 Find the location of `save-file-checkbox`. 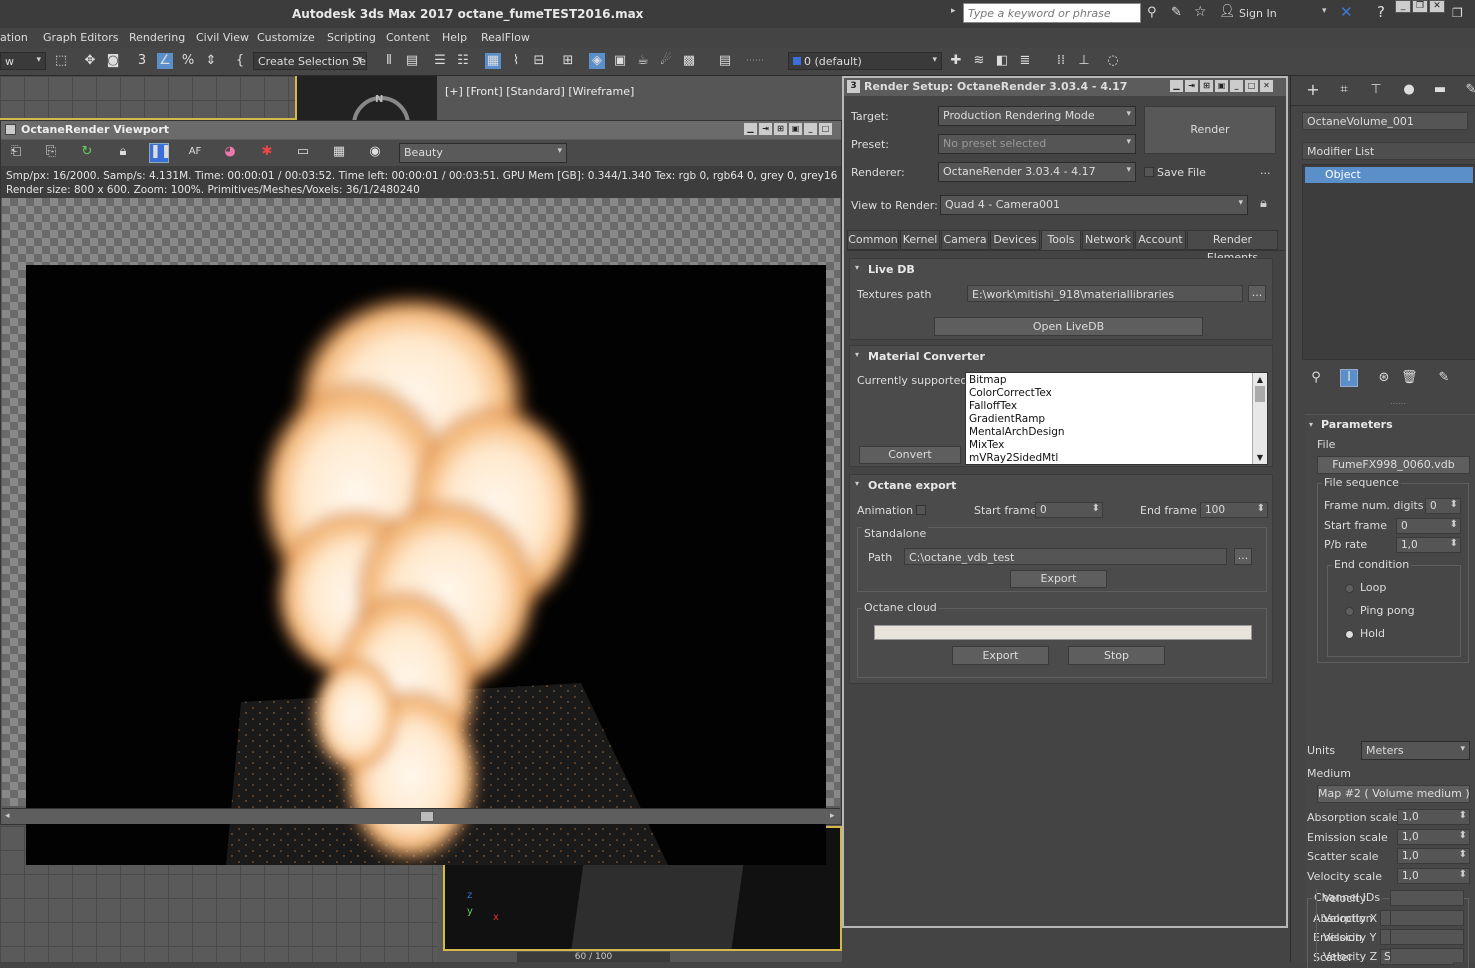

save-file-checkbox is located at coordinates (1149, 172).